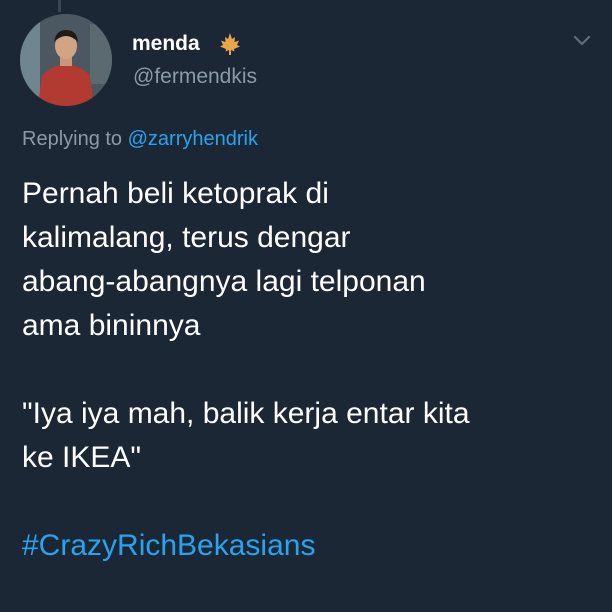  What do you see at coordinates (309, 546) in the screenshot?
I see `hashtag-link: #CrazyRichBekasians` at bounding box center [309, 546].